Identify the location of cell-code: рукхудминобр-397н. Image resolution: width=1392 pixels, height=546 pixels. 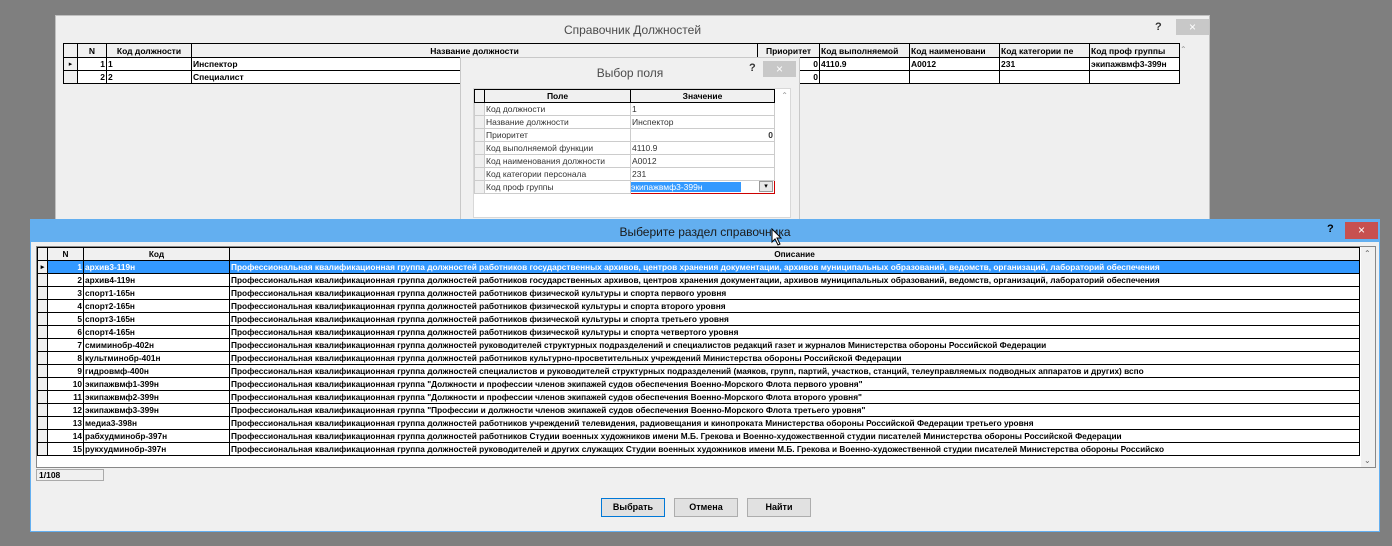
(156, 449).